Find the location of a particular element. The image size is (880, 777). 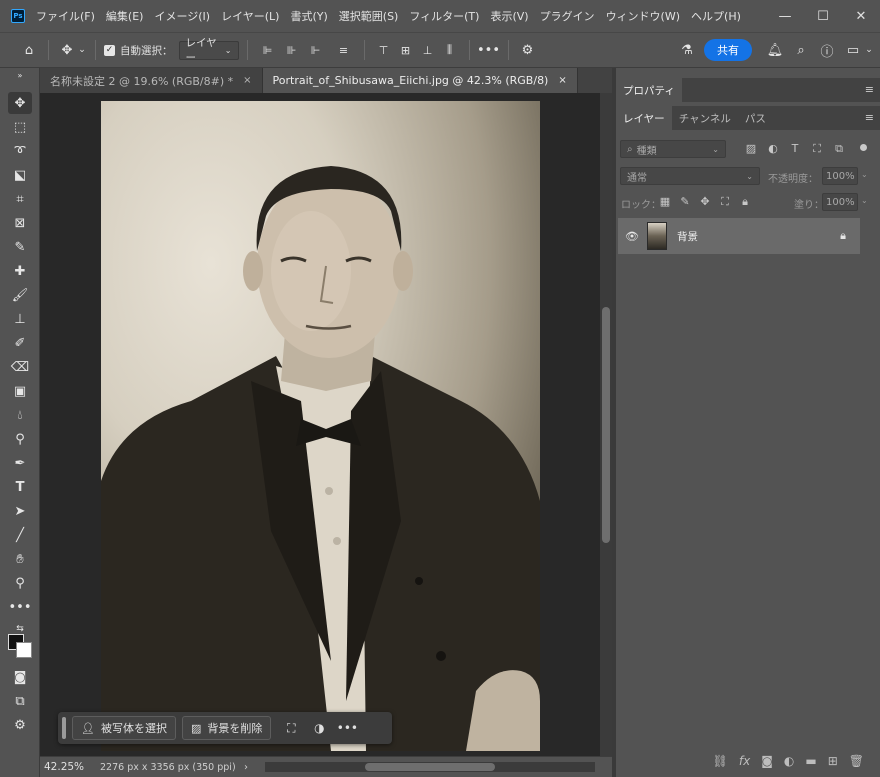

chevron-right-icon: › is located at coordinates (246, 767).